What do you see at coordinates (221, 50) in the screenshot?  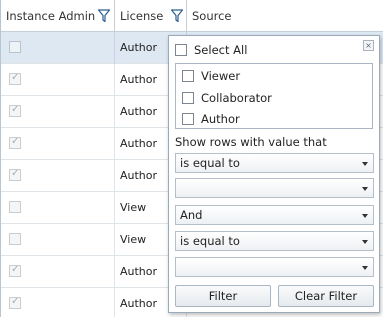 I see `select-all-label: Select All` at bounding box center [221, 50].